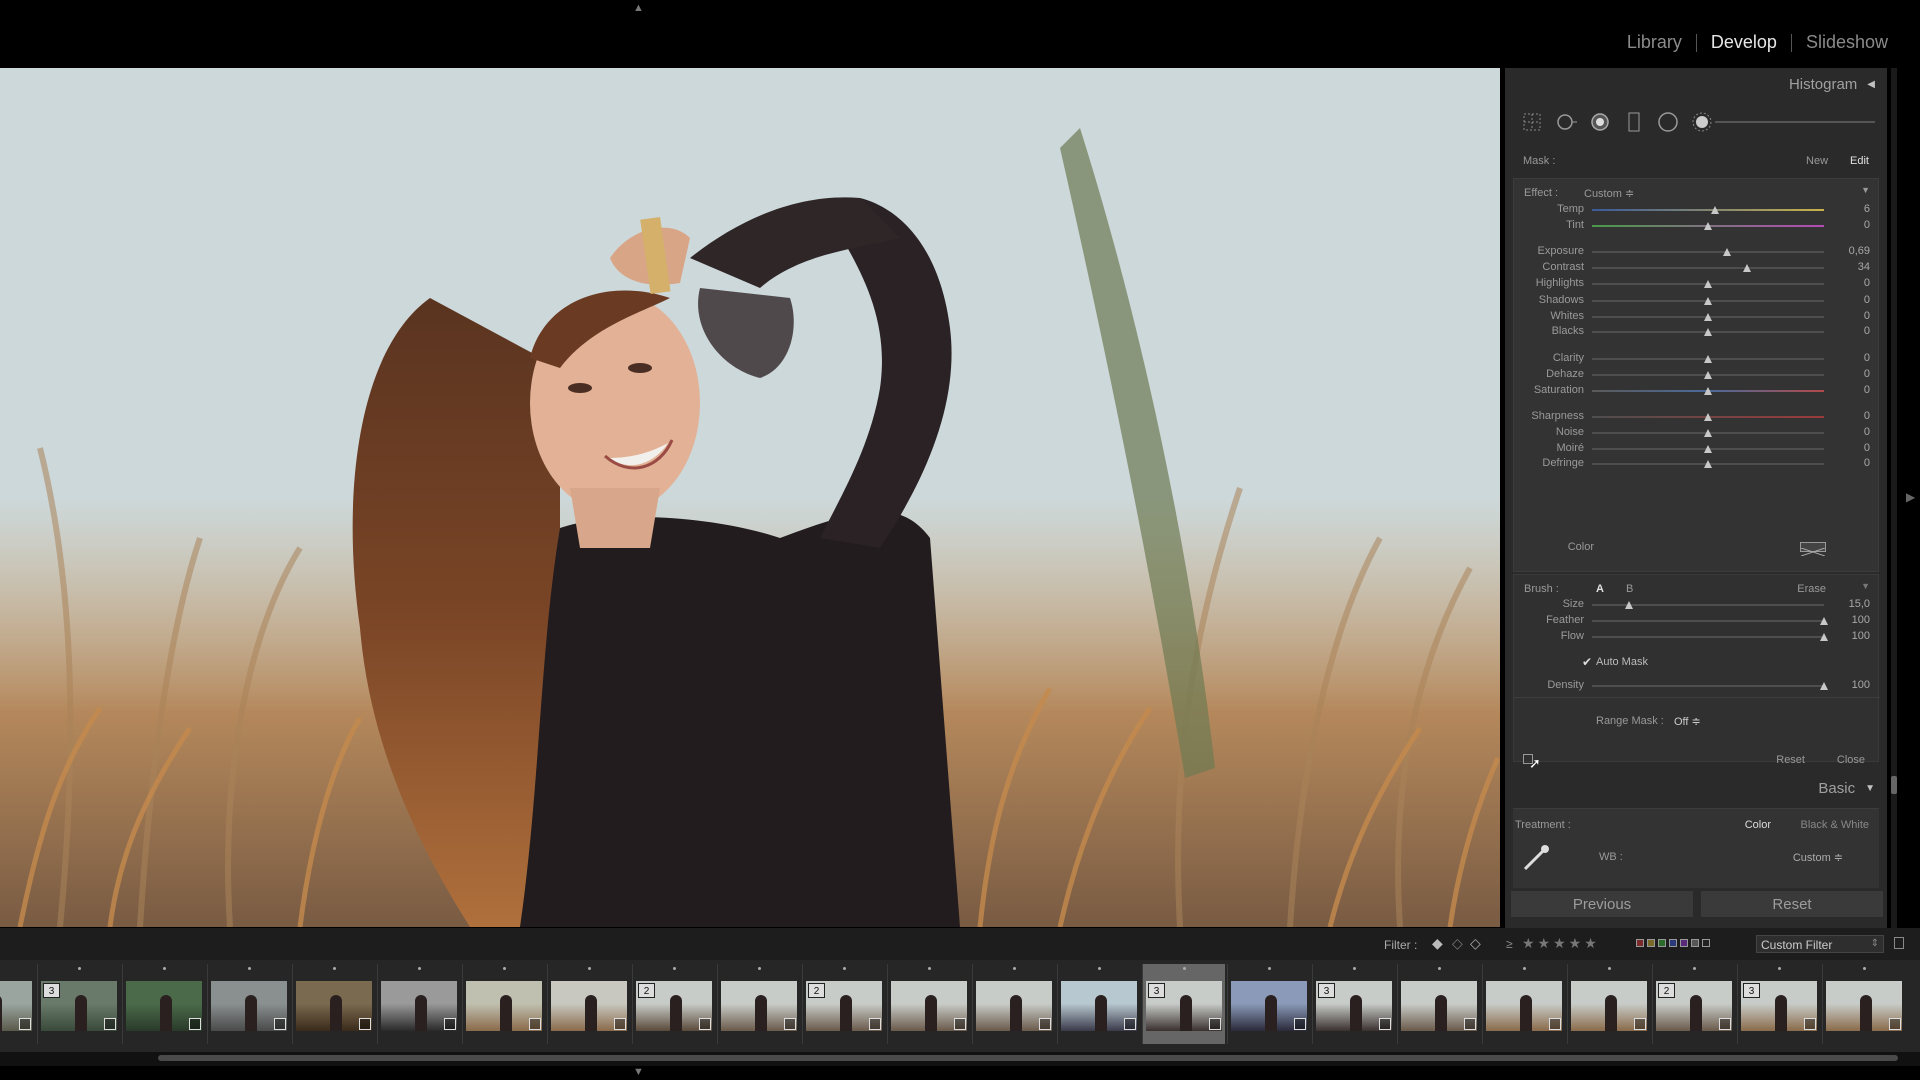 Image resolution: width=1920 pixels, height=1080 pixels. I want to click on color-label-filters, so click(1673, 943).